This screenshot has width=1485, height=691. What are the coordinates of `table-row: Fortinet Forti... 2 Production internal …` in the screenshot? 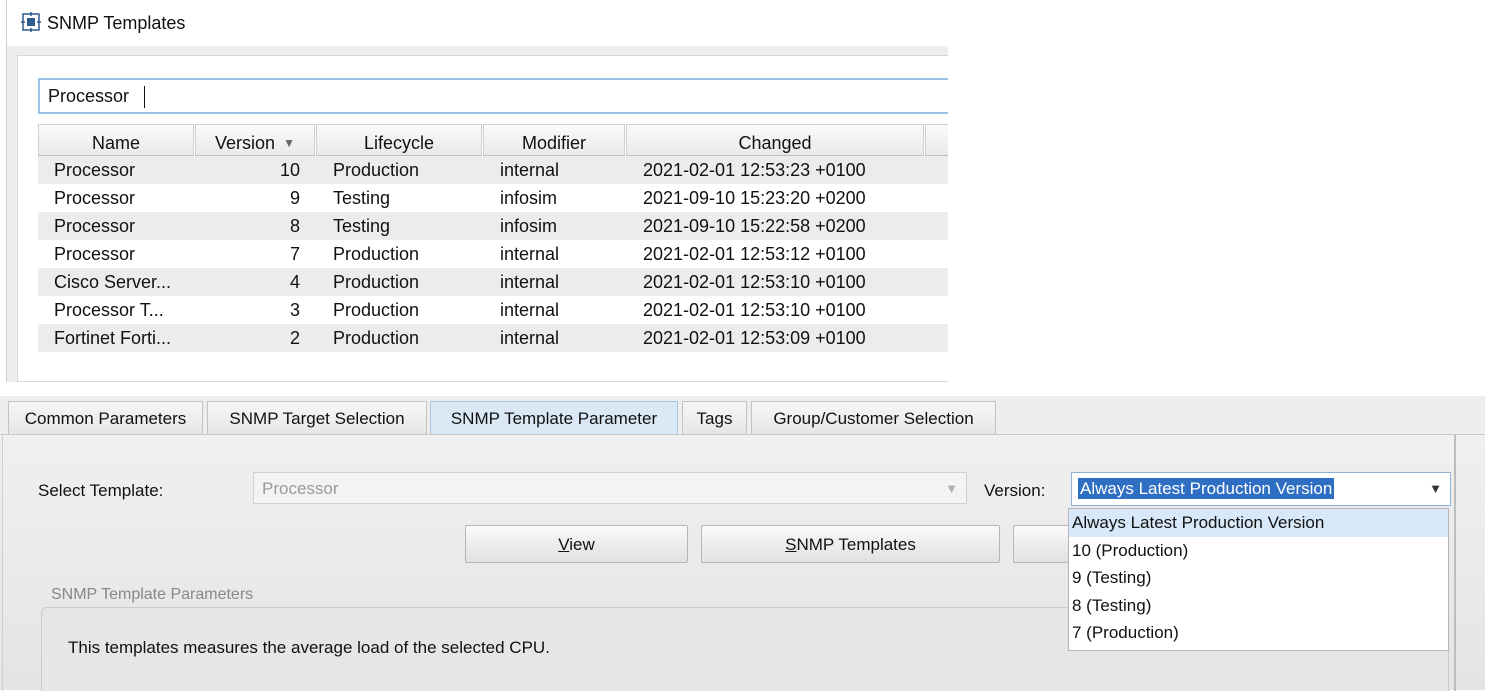 It's located at (493, 338).